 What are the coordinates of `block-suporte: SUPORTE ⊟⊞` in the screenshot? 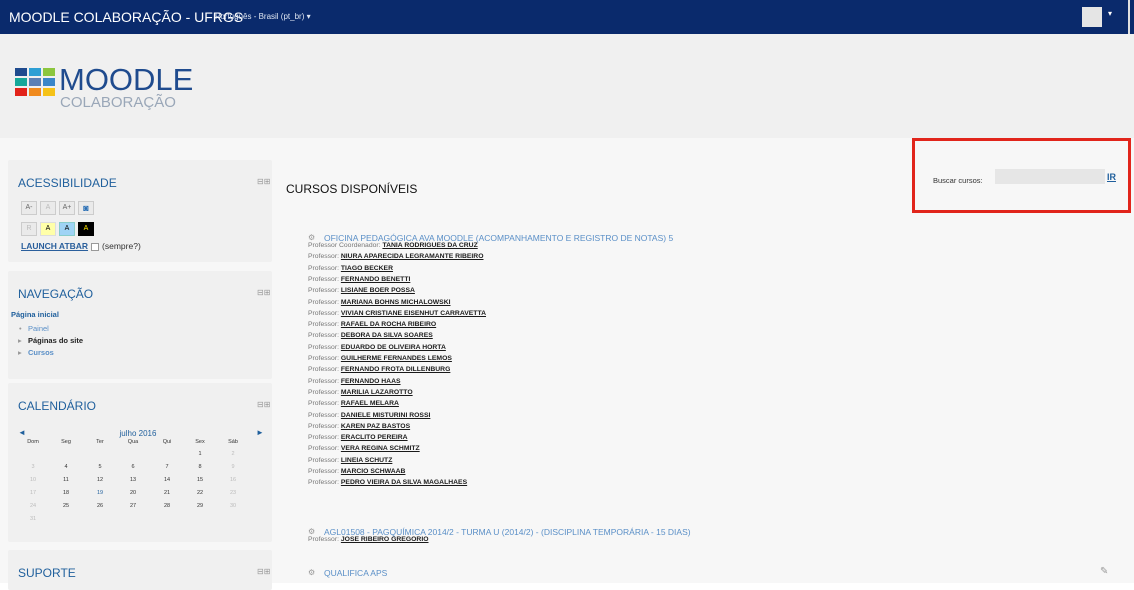 It's located at (140, 570).